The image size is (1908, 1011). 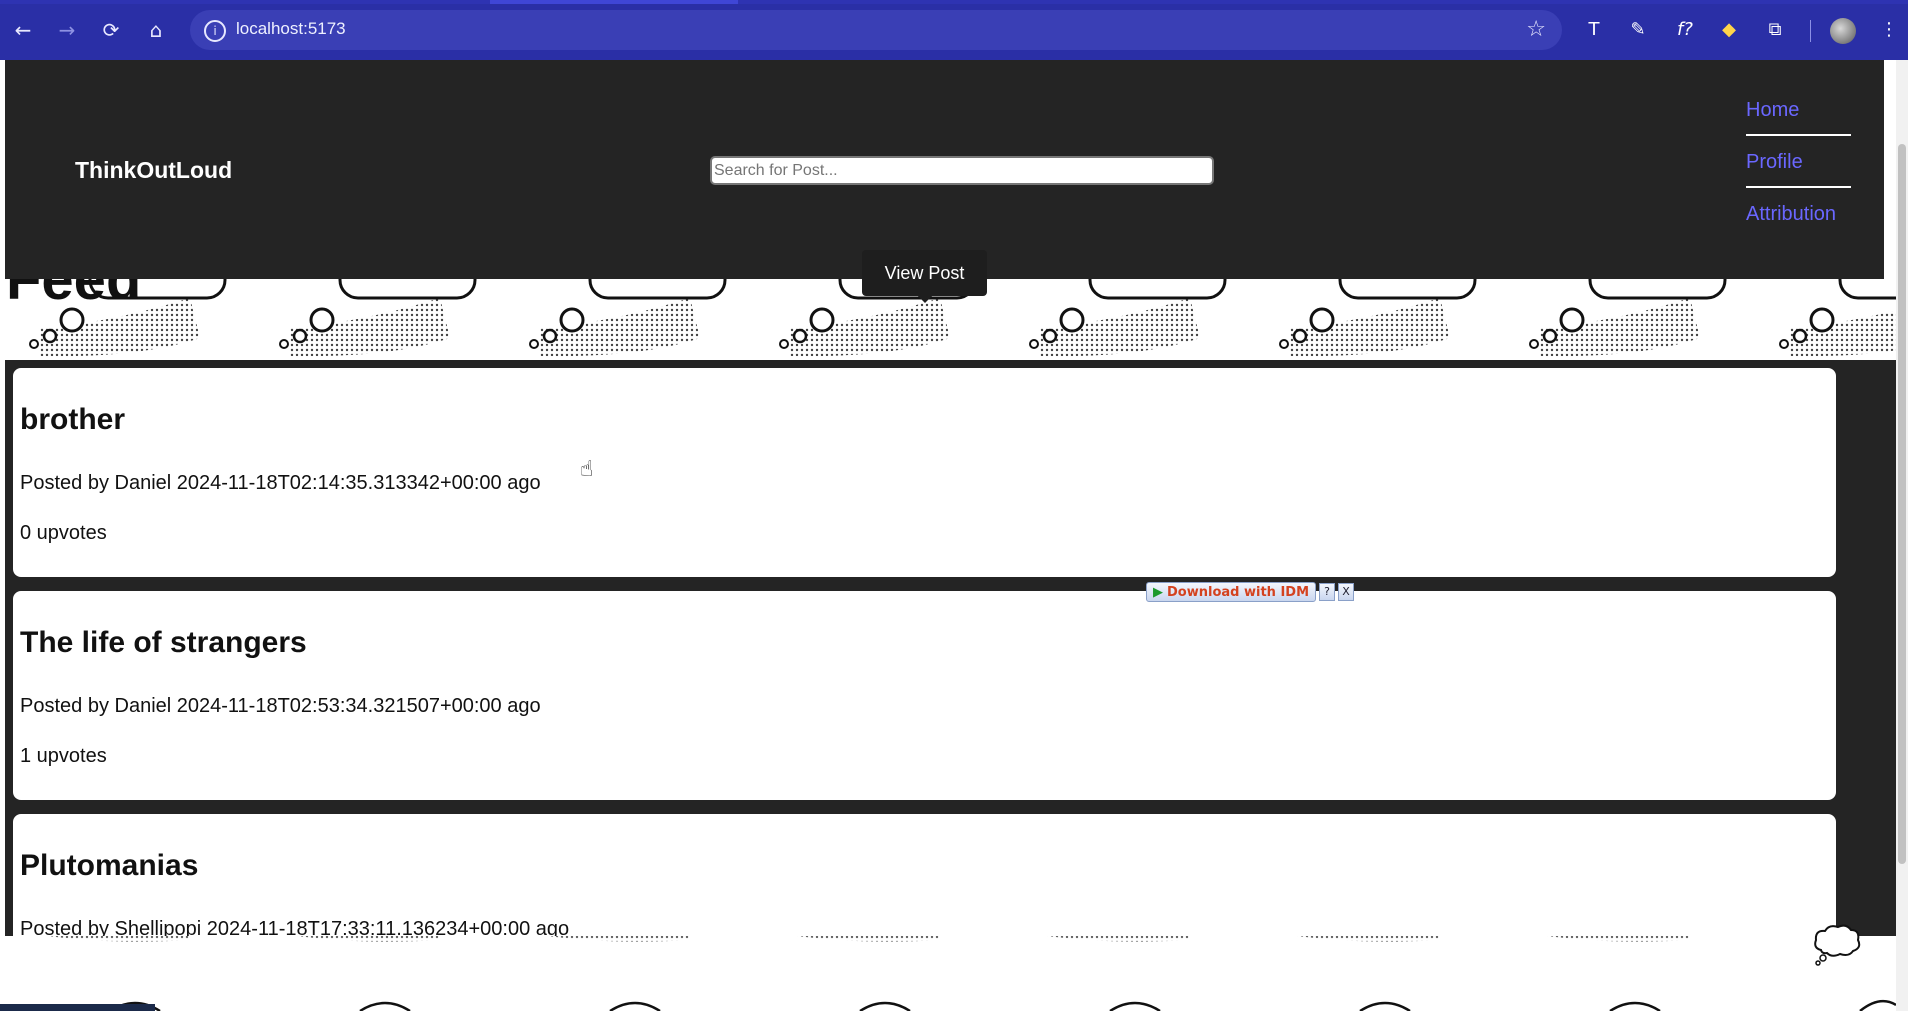 I want to click on idm-close-button: X, so click(x=1346, y=592).